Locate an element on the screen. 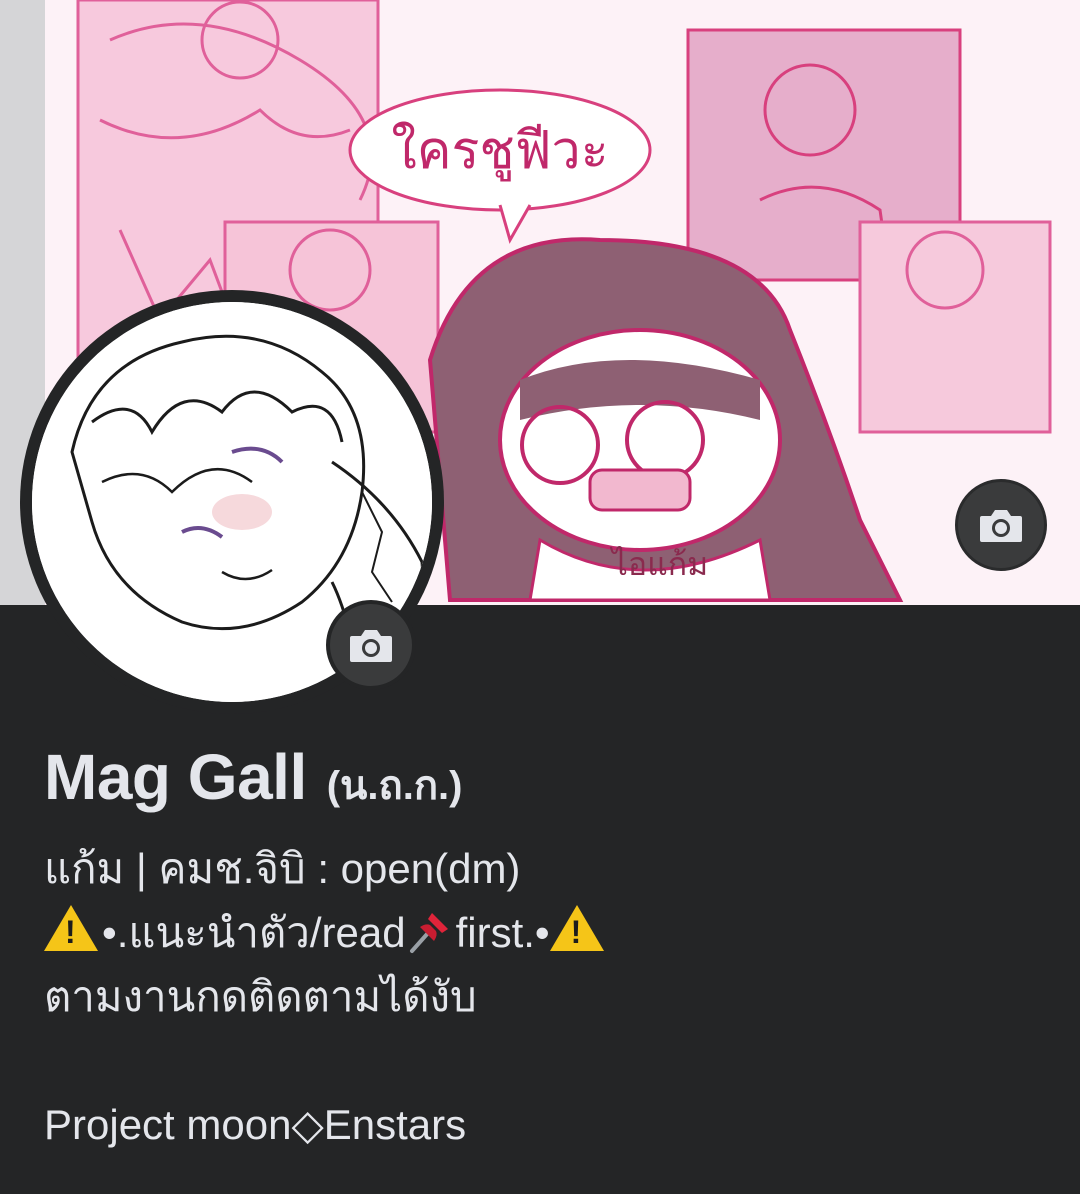  edit-profile-picture-button is located at coordinates (371, 645).